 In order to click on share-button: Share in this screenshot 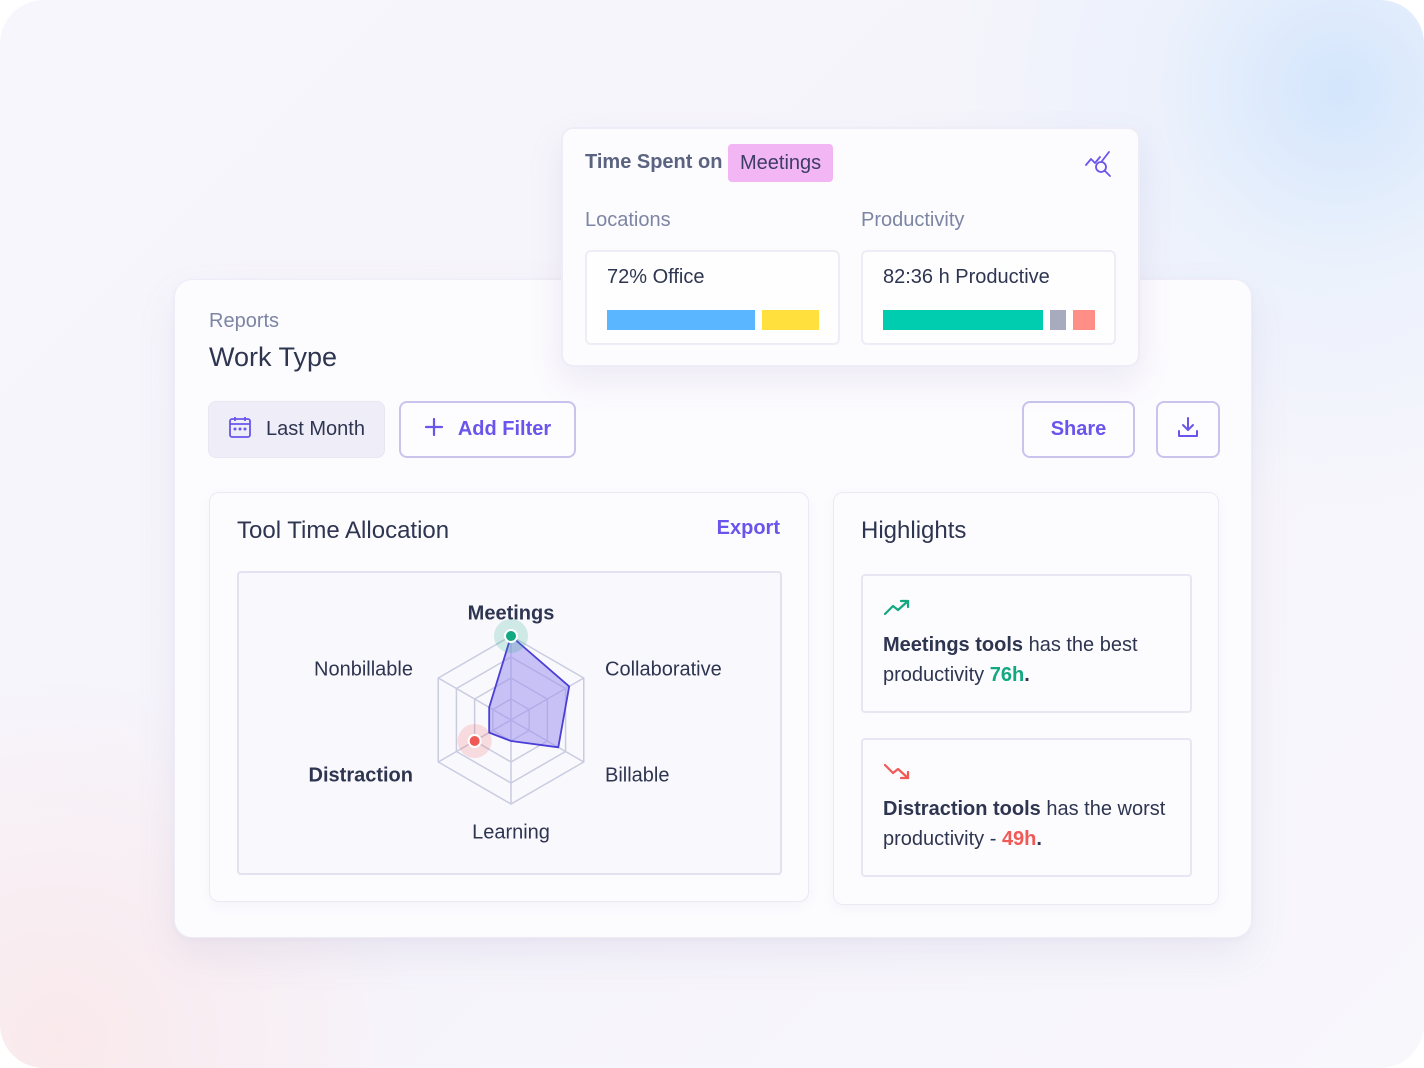, I will do `click(1078, 429)`.